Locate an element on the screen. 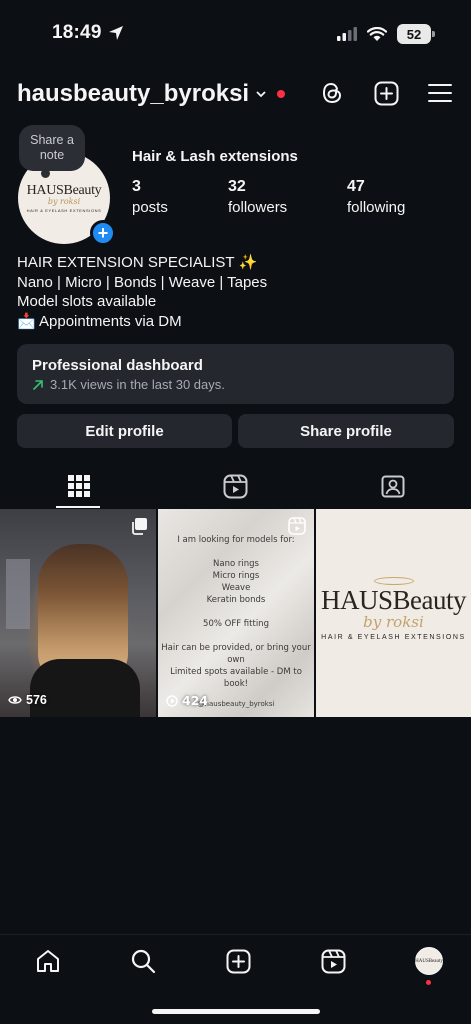 This screenshot has width=471, height=1024. dashboard-subtitle: 3.1K views in the last 30 days. is located at coordinates (137, 384).